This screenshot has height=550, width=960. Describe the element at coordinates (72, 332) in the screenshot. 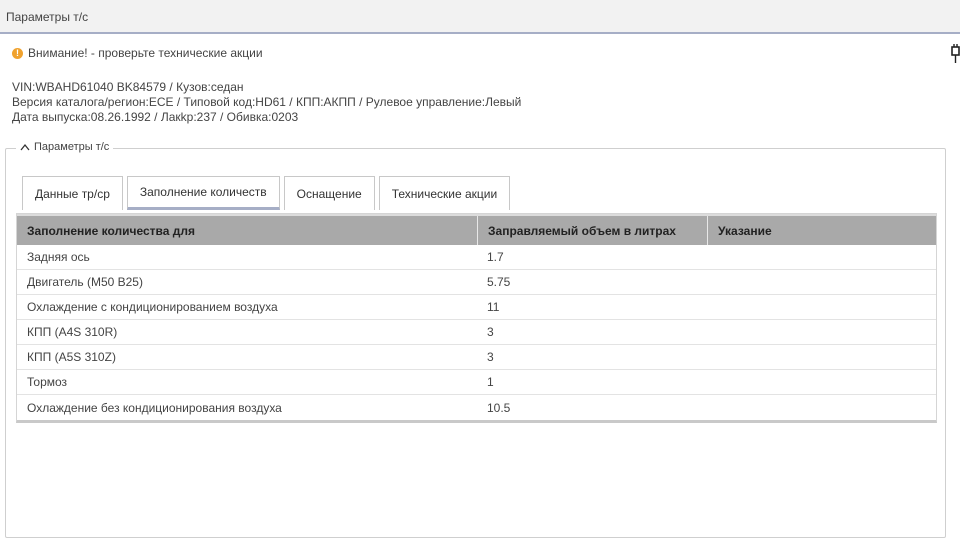

I see `table-cell: КПП (A4S 310R)` at that location.